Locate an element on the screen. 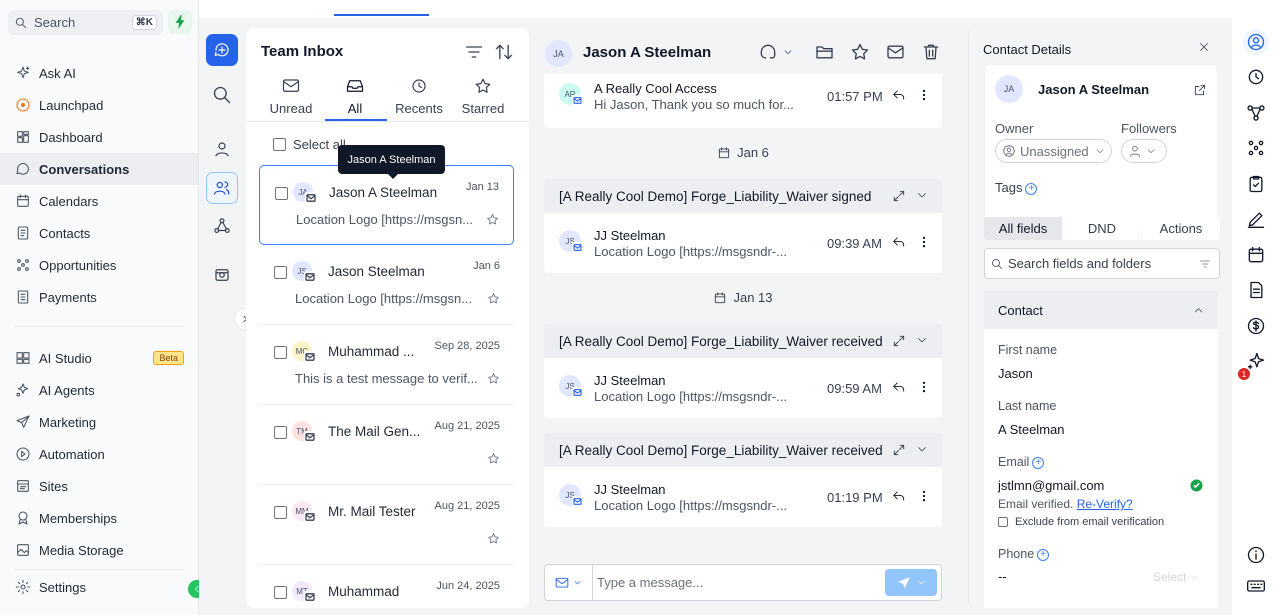 The height and width of the screenshot is (615, 1280). select-all: Select all is located at coordinates (309, 144).